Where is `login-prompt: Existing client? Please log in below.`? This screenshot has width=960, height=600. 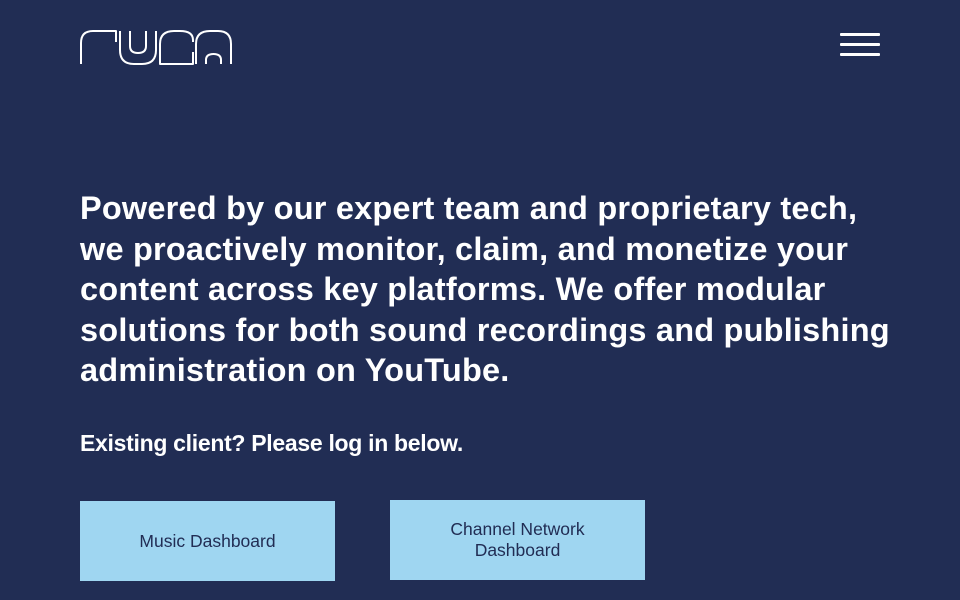 login-prompt: Existing client? Please log in below. is located at coordinates (271, 443).